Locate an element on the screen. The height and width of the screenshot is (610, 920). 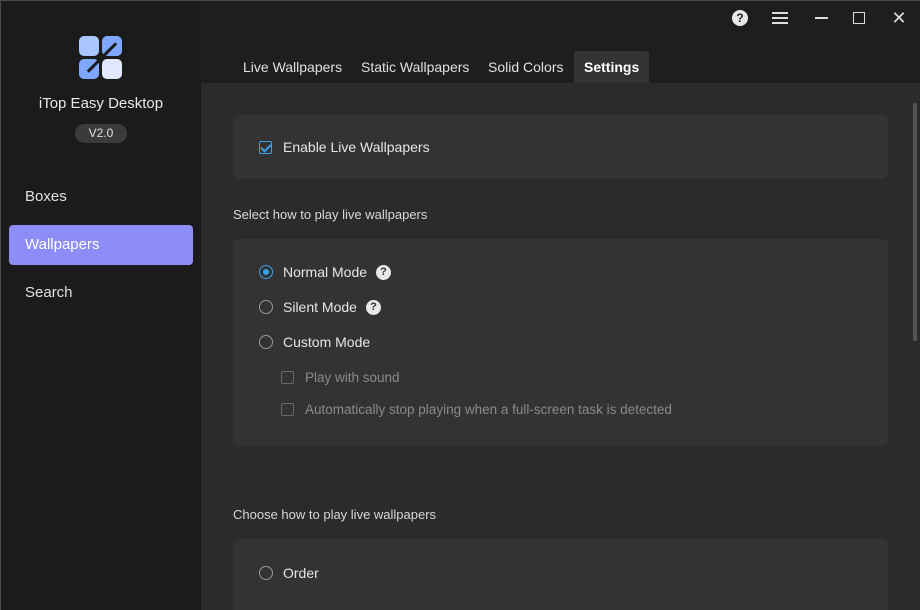
sidebar-item-search: Search is located at coordinates (101, 293).